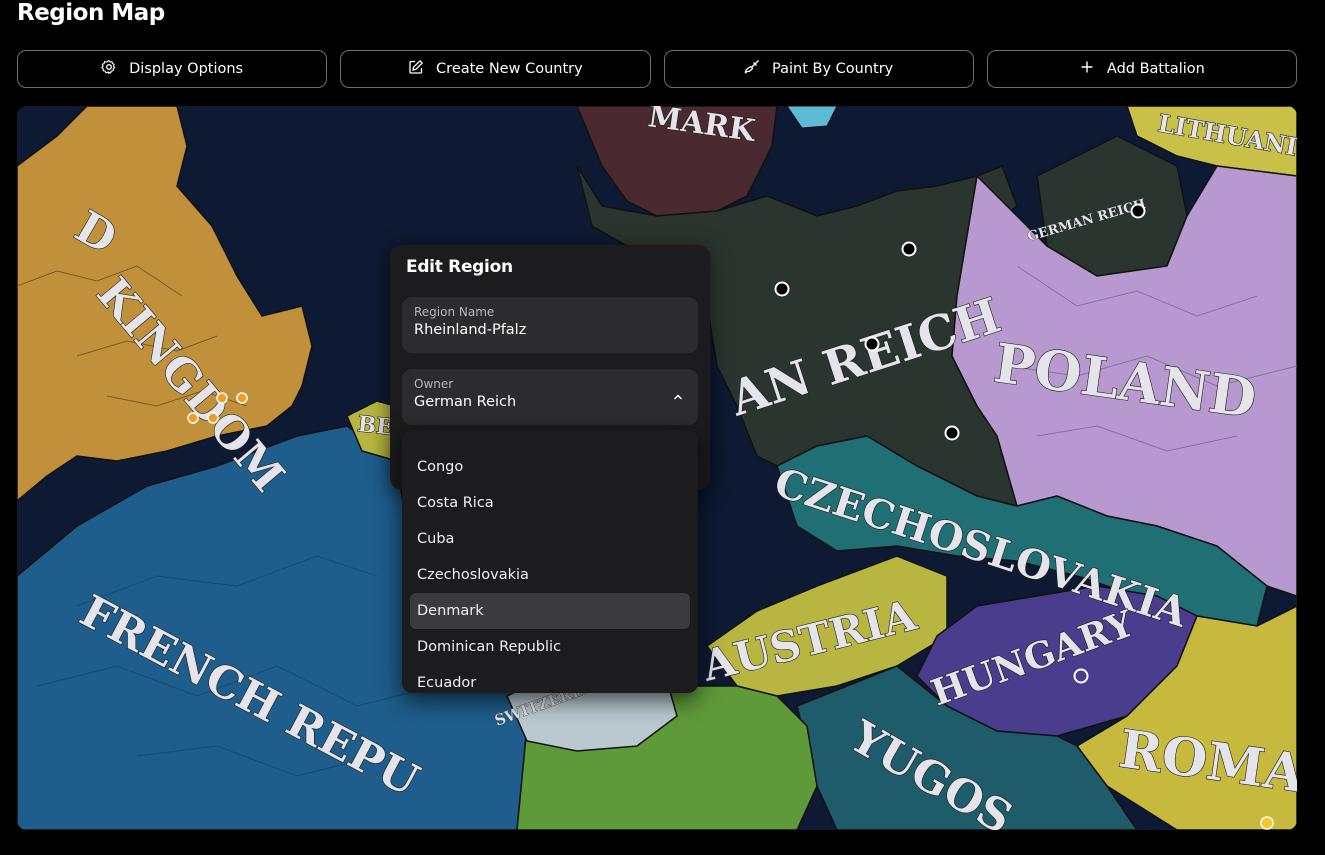 This screenshot has height=855, width=1325. I want to click on gear-icon, so click(109, 69).